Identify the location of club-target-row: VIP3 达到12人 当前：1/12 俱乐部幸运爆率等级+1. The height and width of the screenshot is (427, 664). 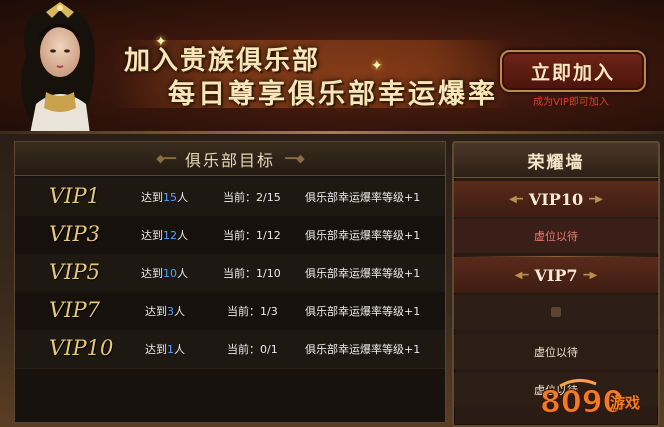
(230, 235).